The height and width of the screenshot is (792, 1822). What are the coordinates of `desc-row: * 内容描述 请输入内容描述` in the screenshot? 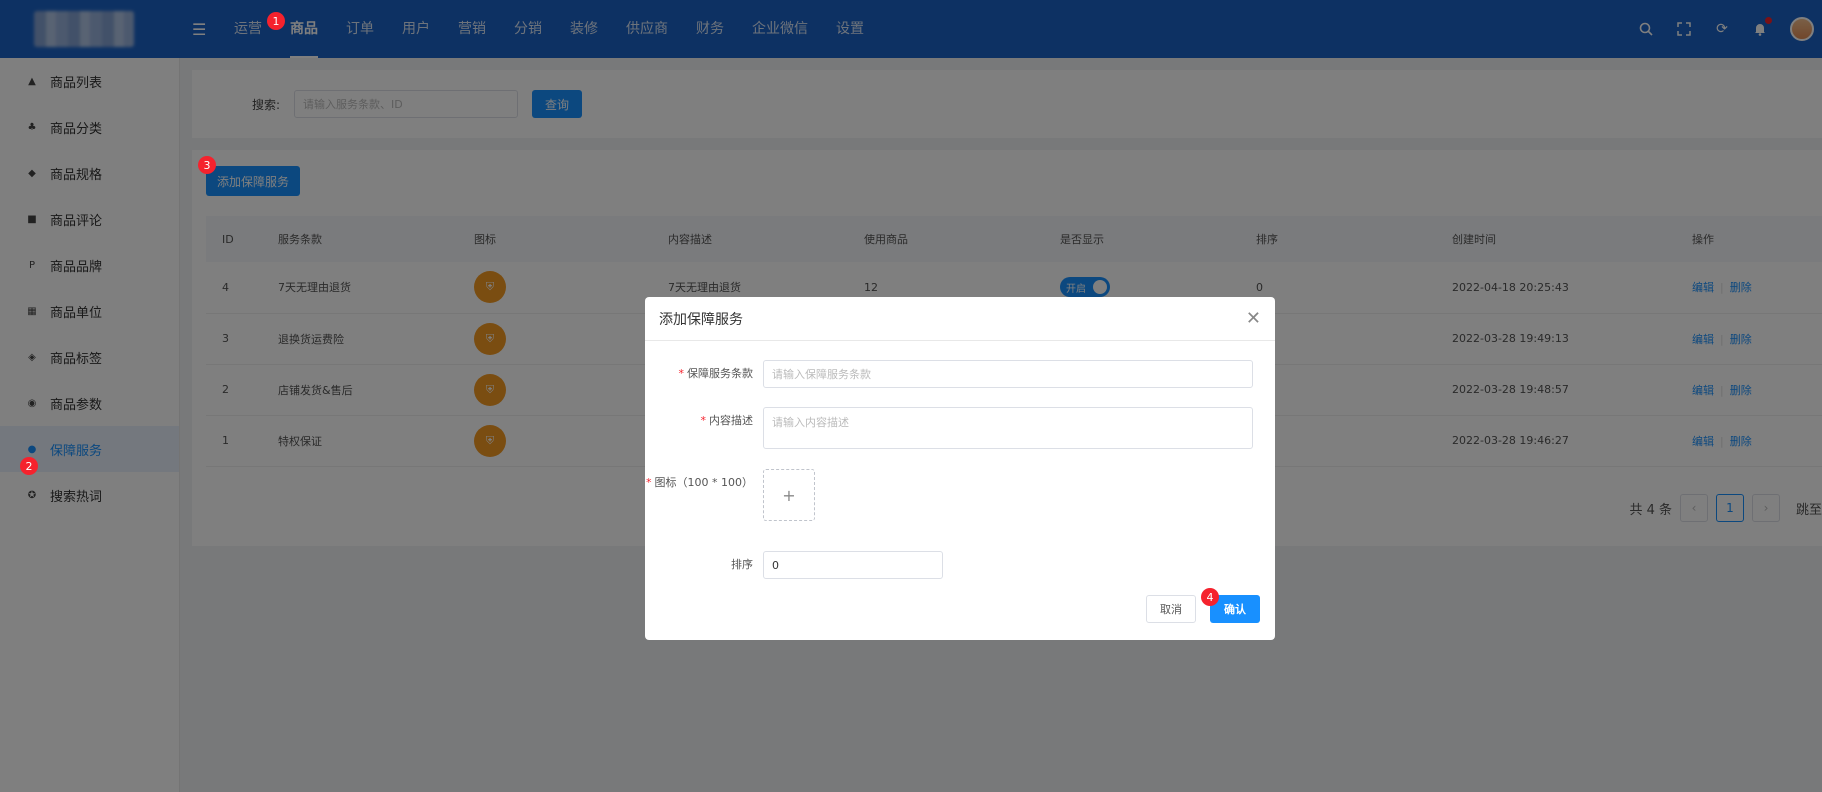 It's located at (949, 428).